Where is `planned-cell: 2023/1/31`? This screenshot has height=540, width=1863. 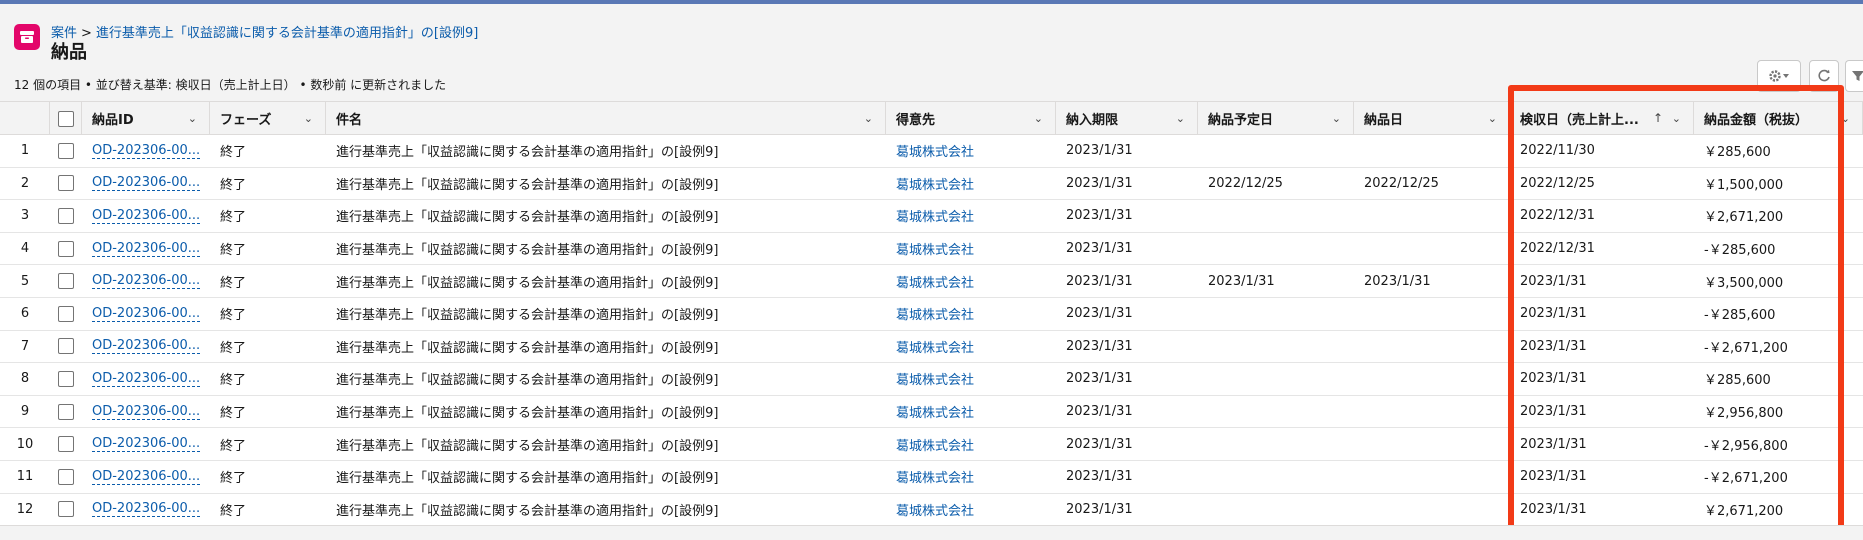
planned-cell: 2023/1/31 is located at coordinates (1241, 281).